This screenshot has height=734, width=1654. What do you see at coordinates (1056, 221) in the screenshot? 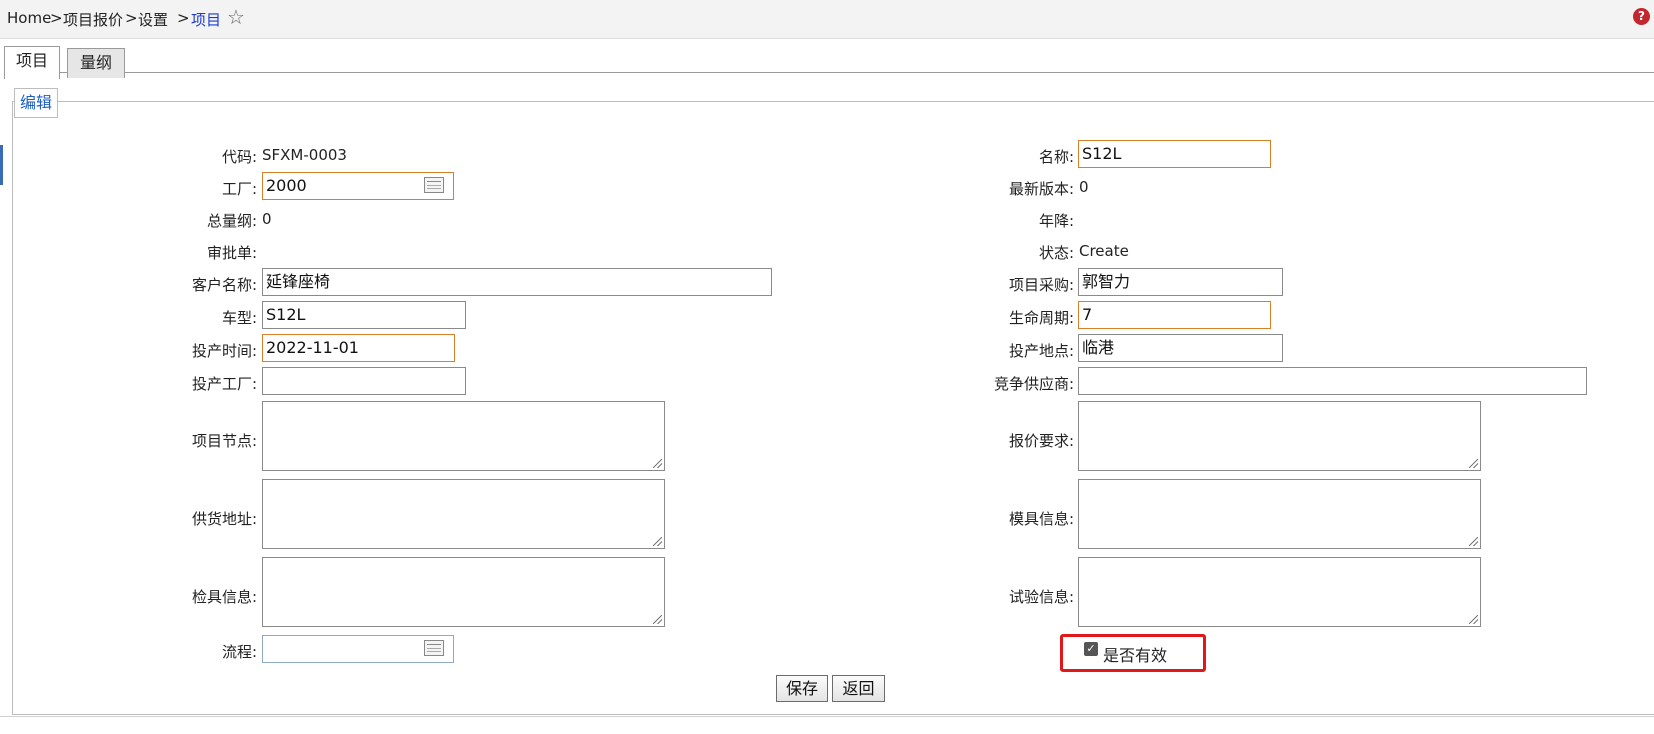
I see `annual-drop-label: 年降:` at bounding box center [1056, 221].